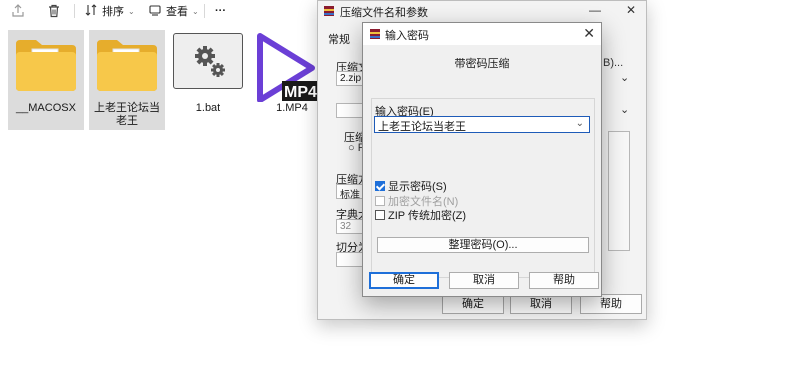 Image resolution: width=800 pixels, height=368 pixels. What do you see at coordinates (484, 280) in the screenshot?
I see `password-cancel-button: 取消` at bounding box center [484, 280].